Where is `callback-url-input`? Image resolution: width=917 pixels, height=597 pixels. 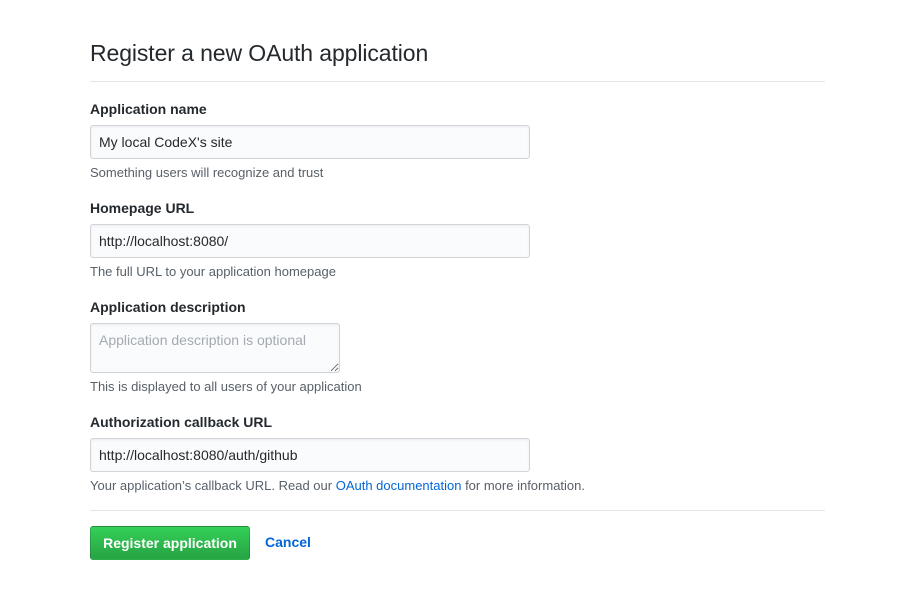 callback-url-input is located at coordinates (310, 455).